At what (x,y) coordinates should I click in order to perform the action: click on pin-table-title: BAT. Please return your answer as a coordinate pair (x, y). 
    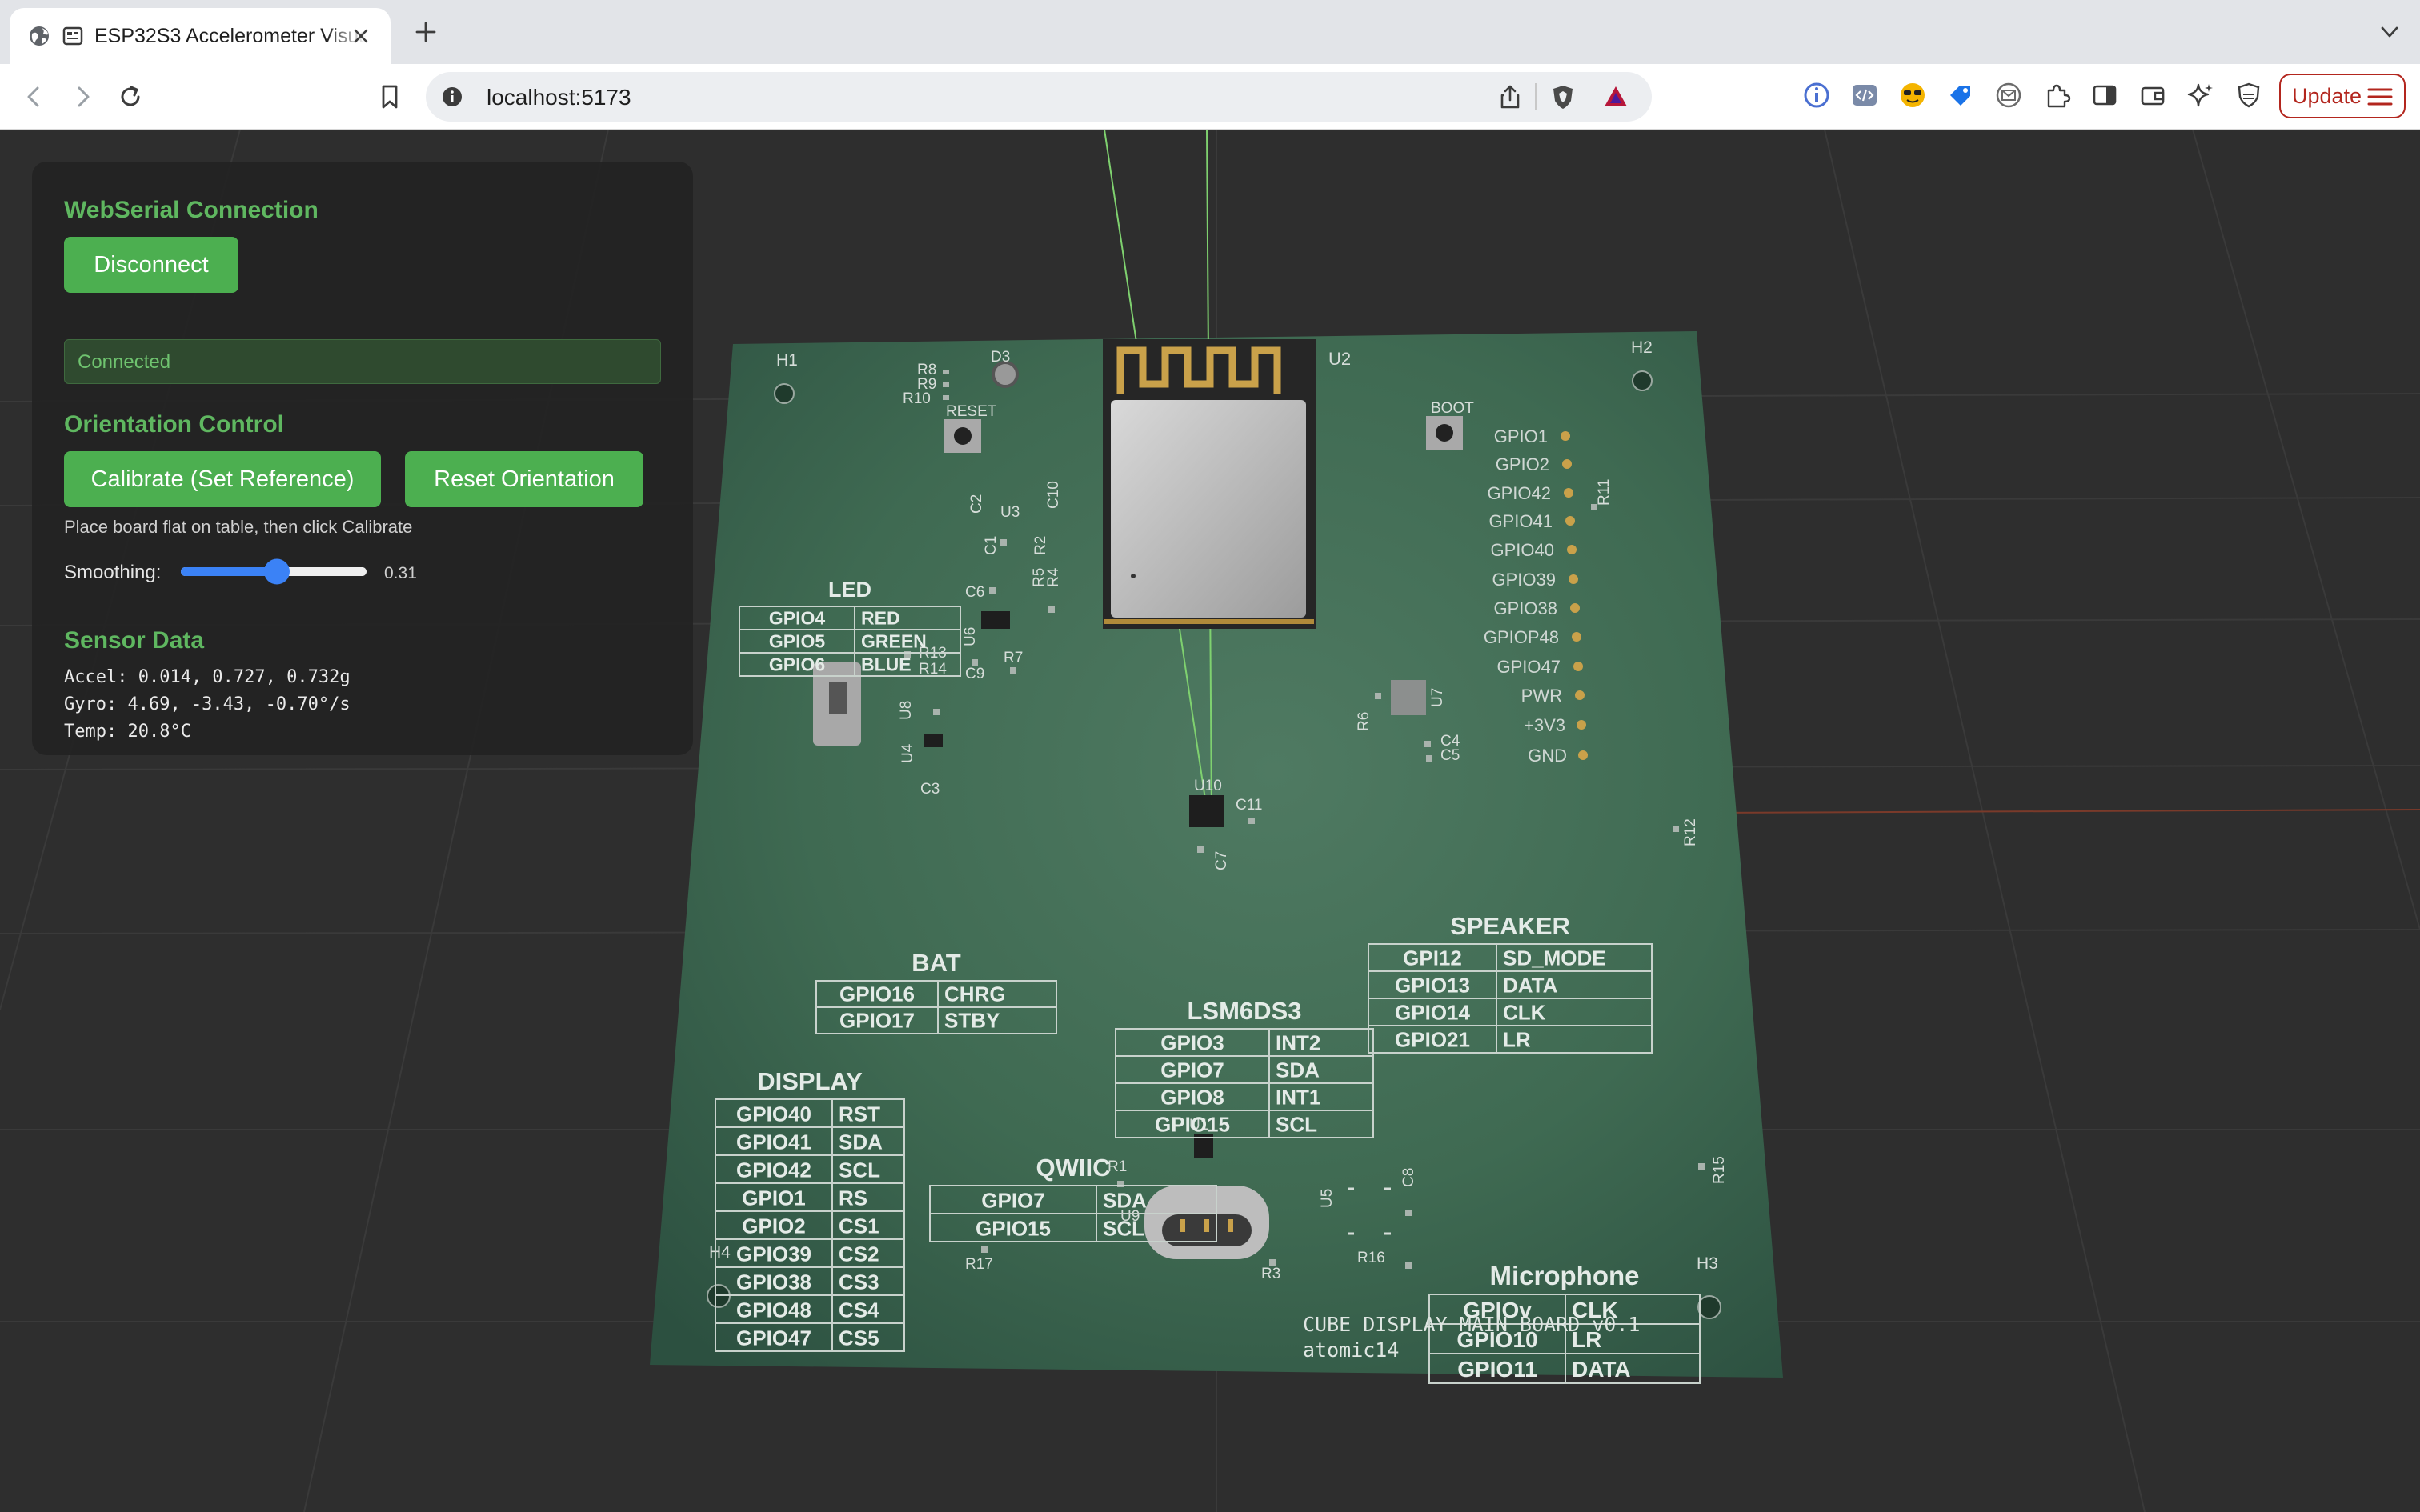
    Looking at the image, I should click on (936, 963).